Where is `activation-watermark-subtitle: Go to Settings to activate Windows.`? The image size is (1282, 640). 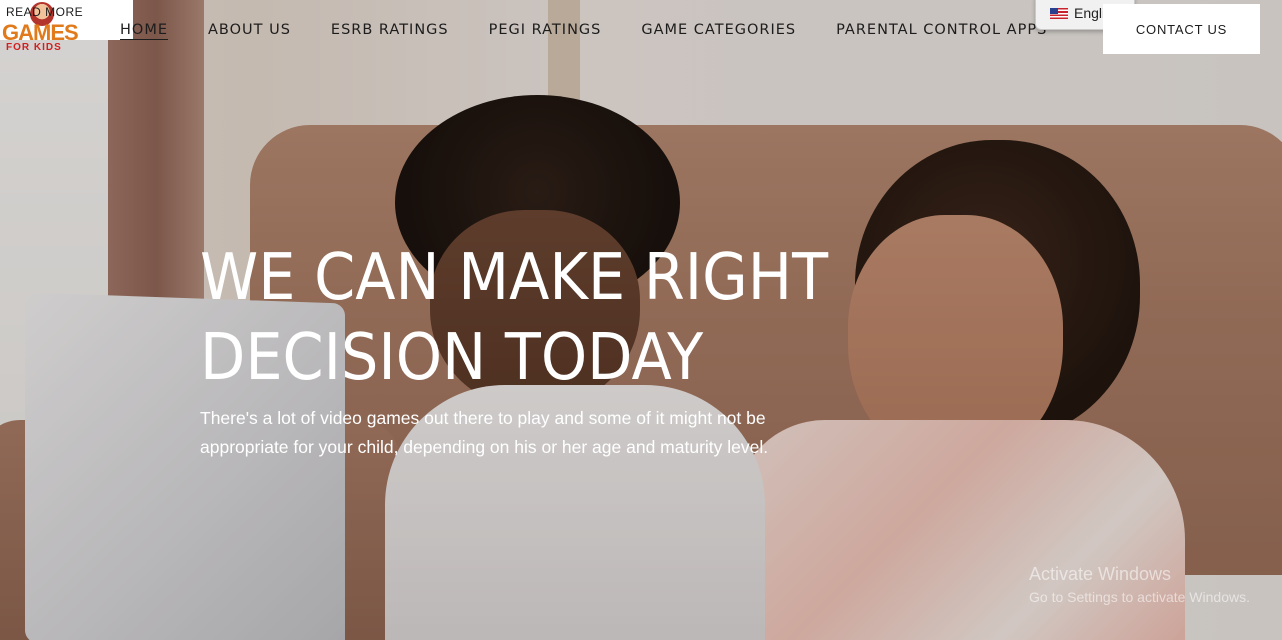
activation-watermark-subtitle: Go to Settings to activate Windows. is located at coordinates (1139, 597).